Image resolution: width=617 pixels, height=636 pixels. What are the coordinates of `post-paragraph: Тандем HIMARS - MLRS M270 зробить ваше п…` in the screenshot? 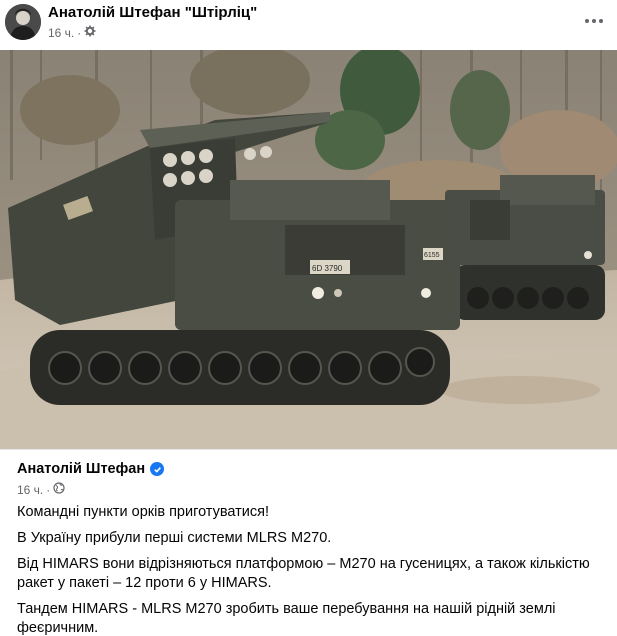 It's located at (286, 618).